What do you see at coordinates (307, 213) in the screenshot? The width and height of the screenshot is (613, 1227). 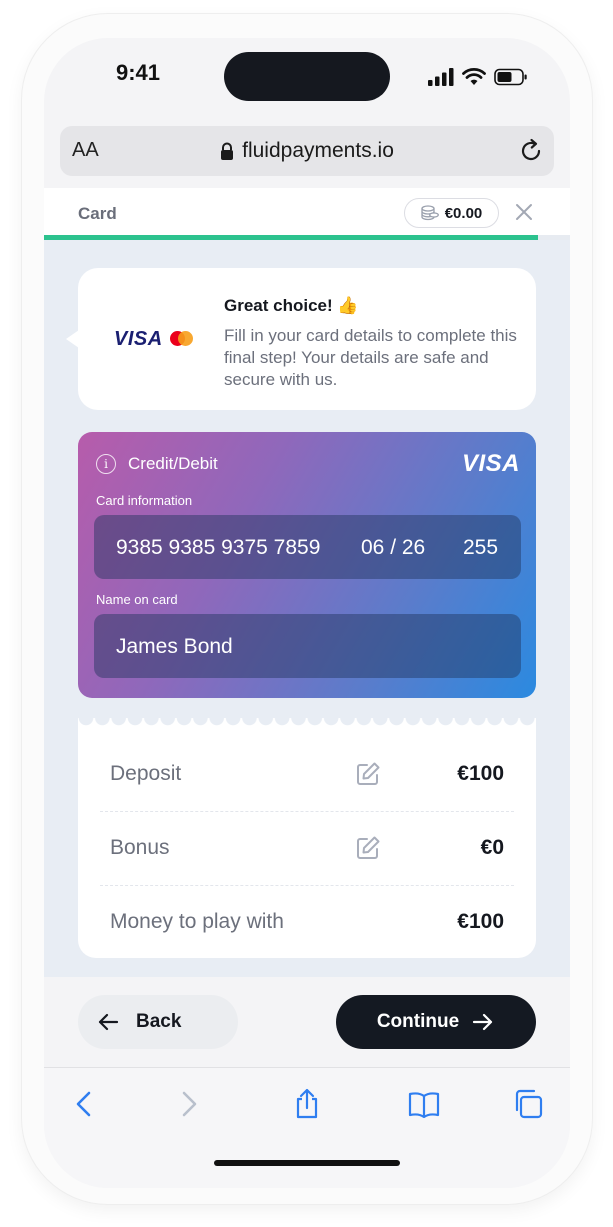 I see `payment-header: Card €0.00` at bounding box center [307, 213].